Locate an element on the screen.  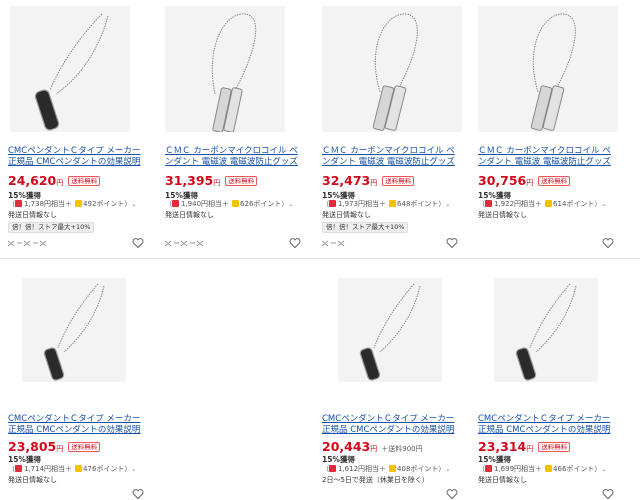
price-line: 24,620円 送料無料 is located at coordinates (78, 179).